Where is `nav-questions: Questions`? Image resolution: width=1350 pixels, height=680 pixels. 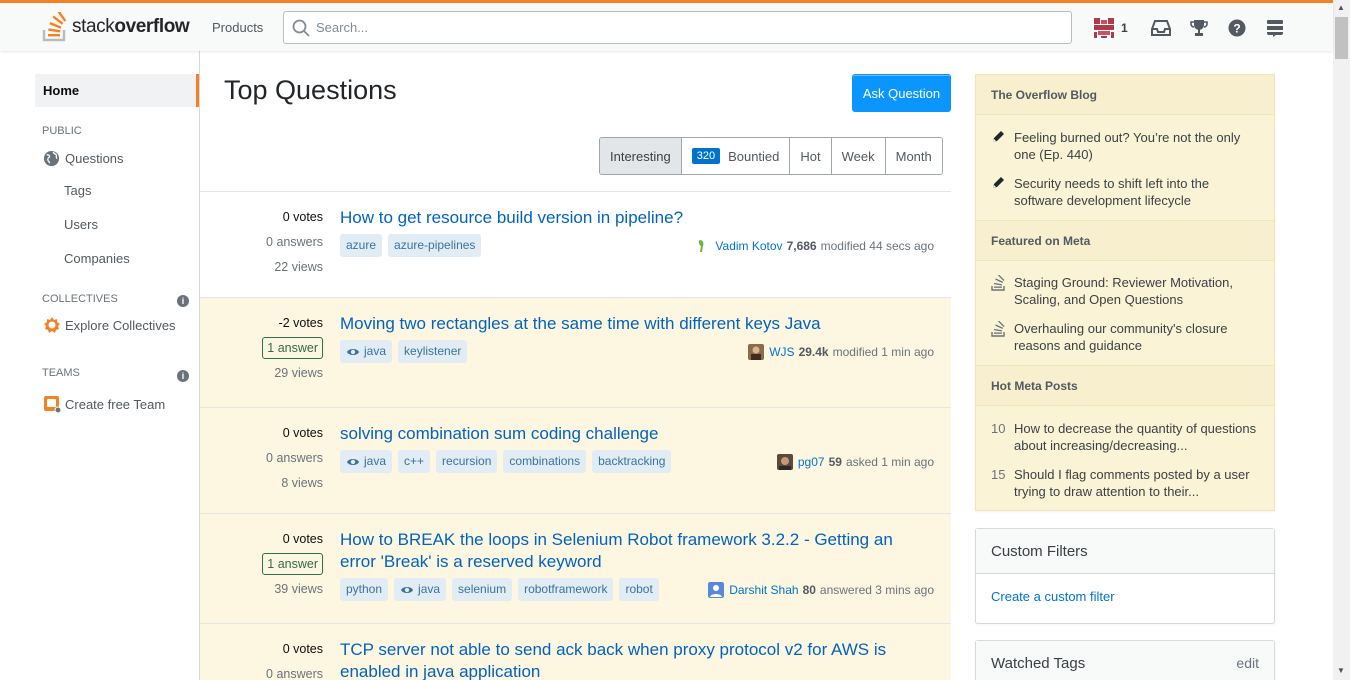 nav-questions: Questions is located at coordinates (83, 158).